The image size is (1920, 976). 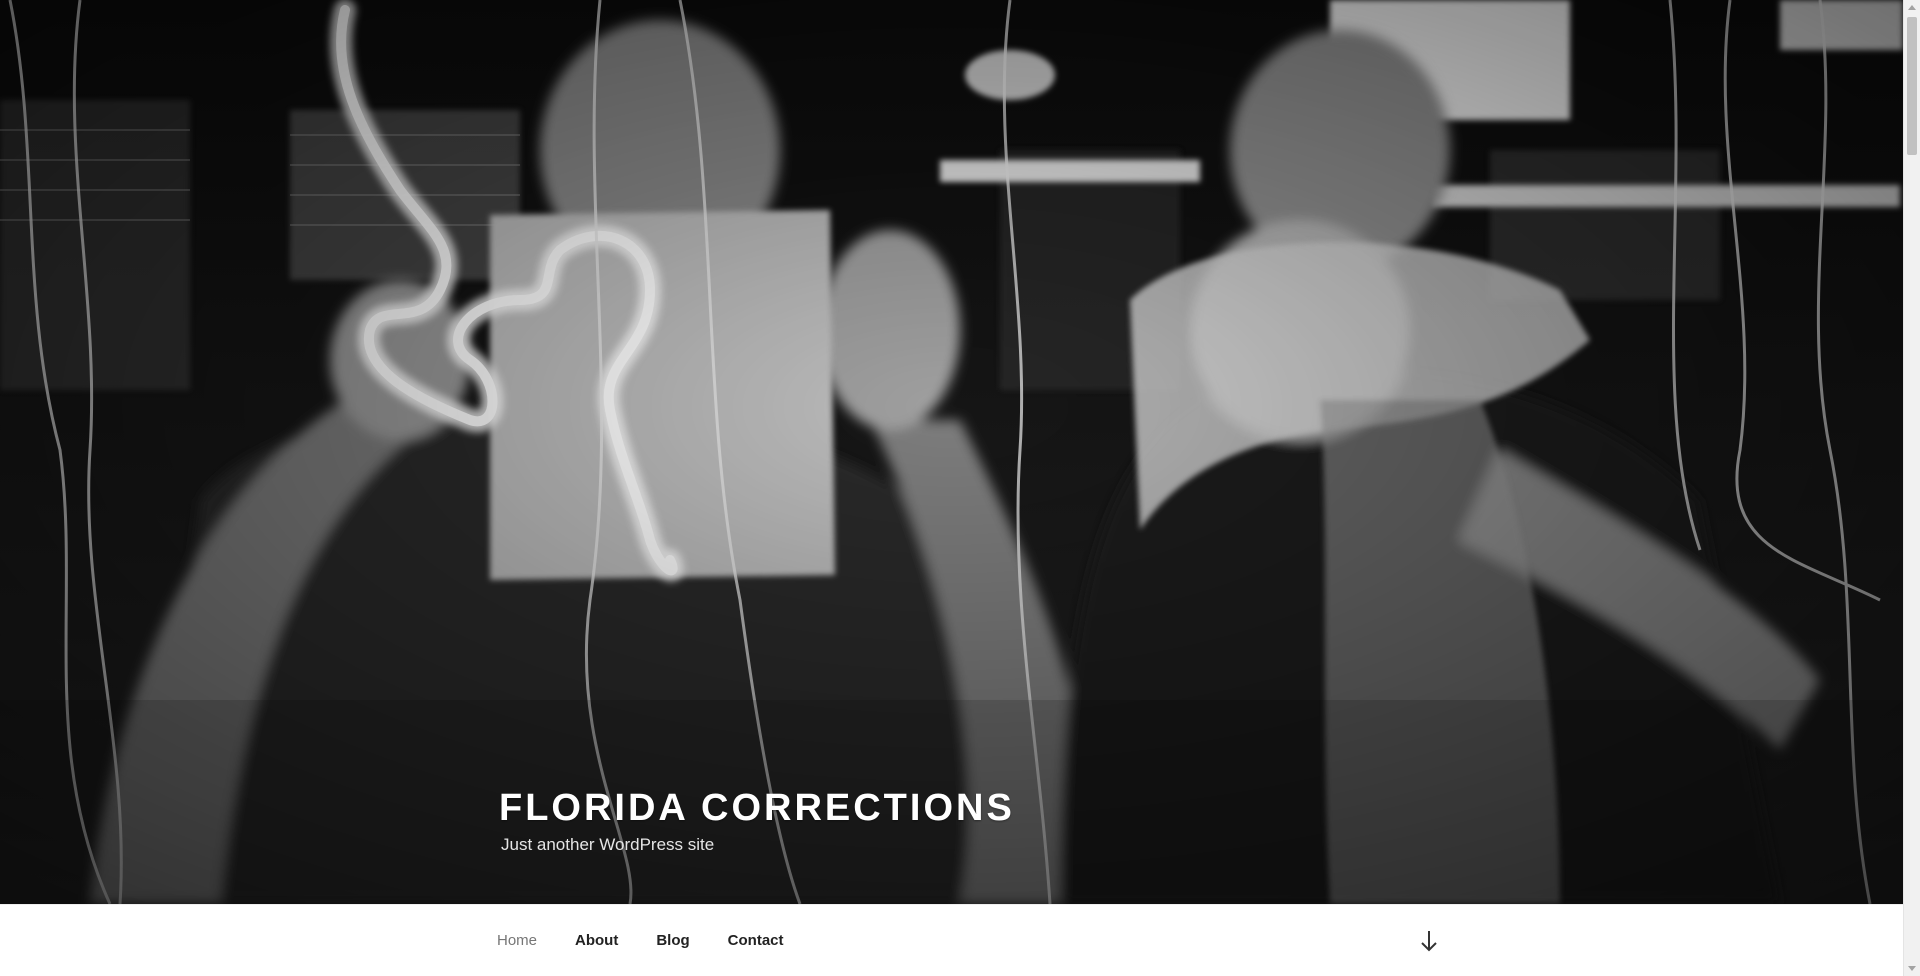 What do you see at coordinates (757, 808) in the screenshot?
I see `site-title: FLORIDA CORRECTIONS` at bounding box center [757, 808].